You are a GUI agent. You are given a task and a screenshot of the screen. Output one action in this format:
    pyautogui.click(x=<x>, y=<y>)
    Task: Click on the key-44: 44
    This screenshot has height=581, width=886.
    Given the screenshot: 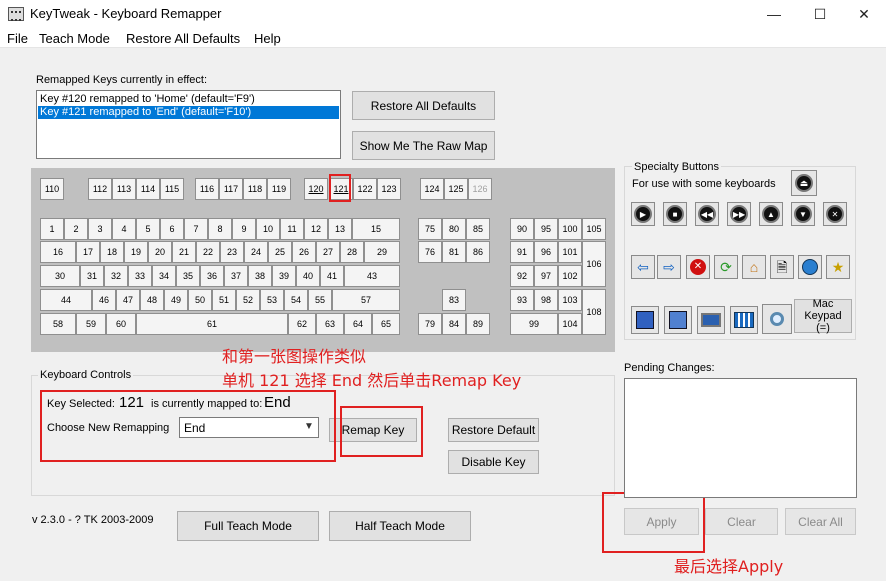 What is the action you would take?
    pyautogui.click(x=66, y=300)
    